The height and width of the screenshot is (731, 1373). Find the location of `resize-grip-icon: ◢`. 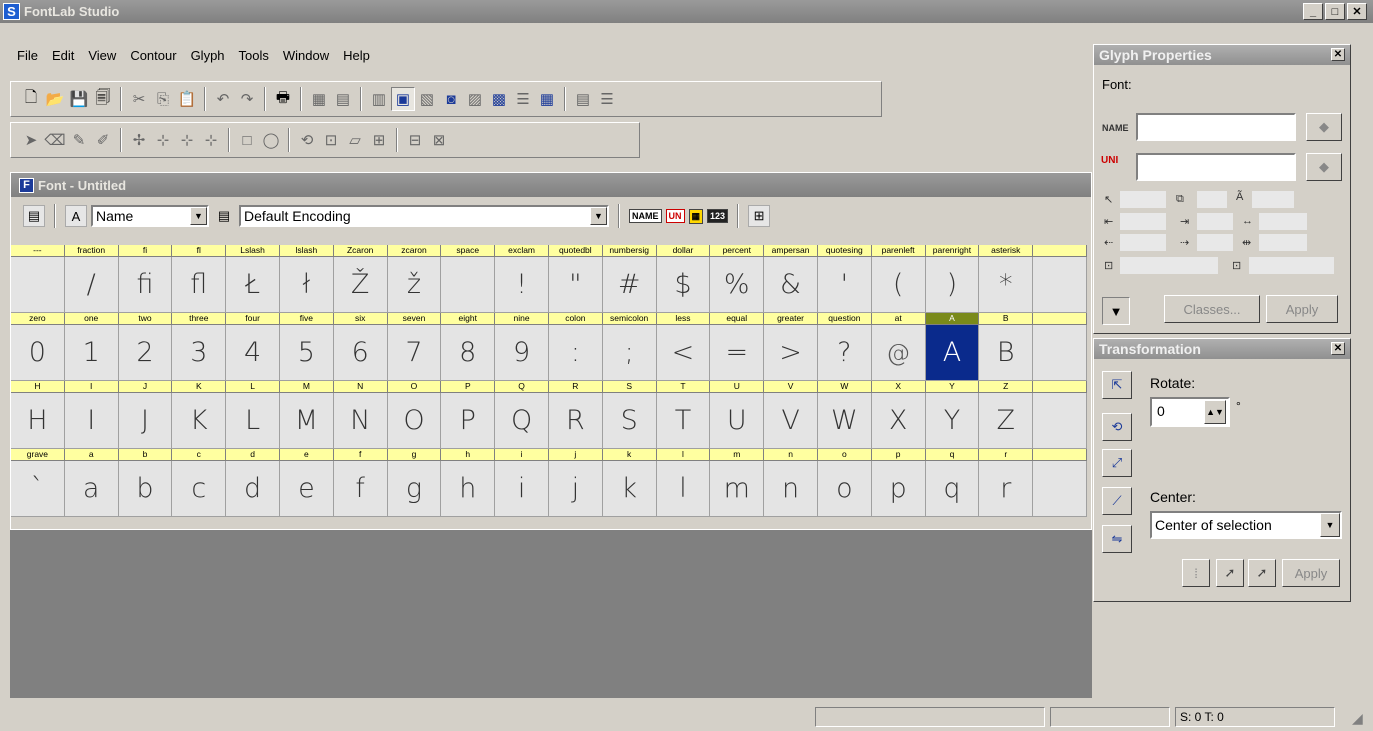

resize-grip-icon: ◢ is located at coordinates (1357, 718).